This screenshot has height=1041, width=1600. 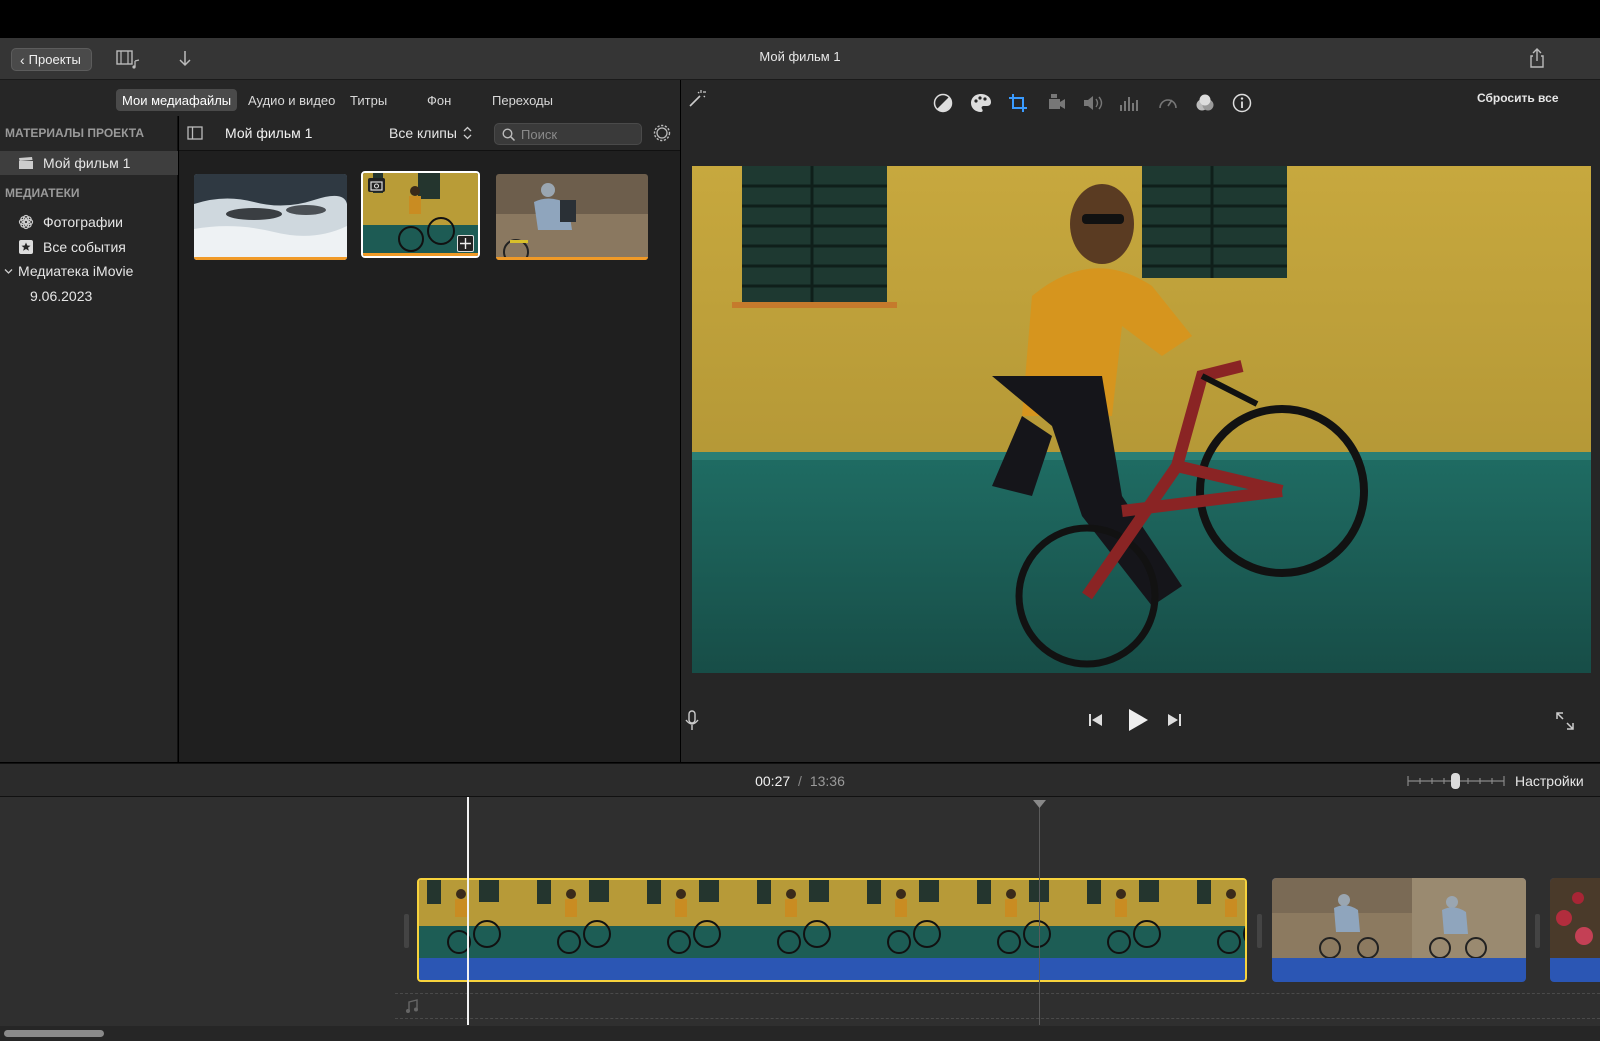 What do you see at coordinates (61, 296) in the screenshot?
I see `sidebar-item-label: 9.06.2023` at bounding box center [61, 296].